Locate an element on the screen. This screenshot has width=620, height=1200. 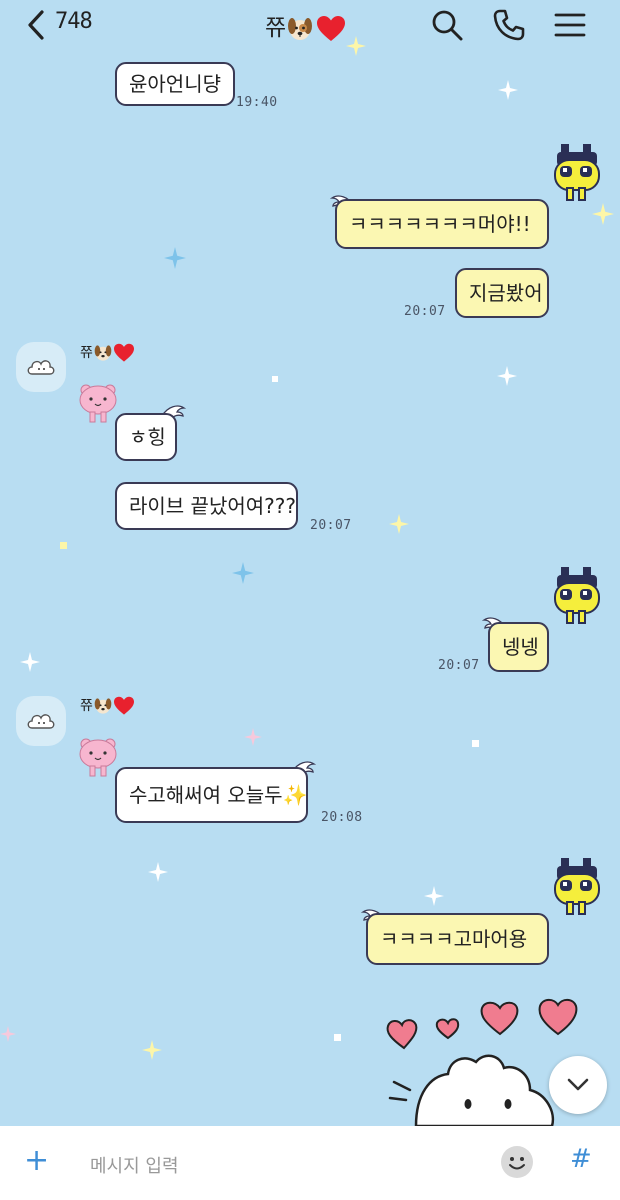
message-text: 수고해써여 오늘두✨ is located at coordinates (218, 795).